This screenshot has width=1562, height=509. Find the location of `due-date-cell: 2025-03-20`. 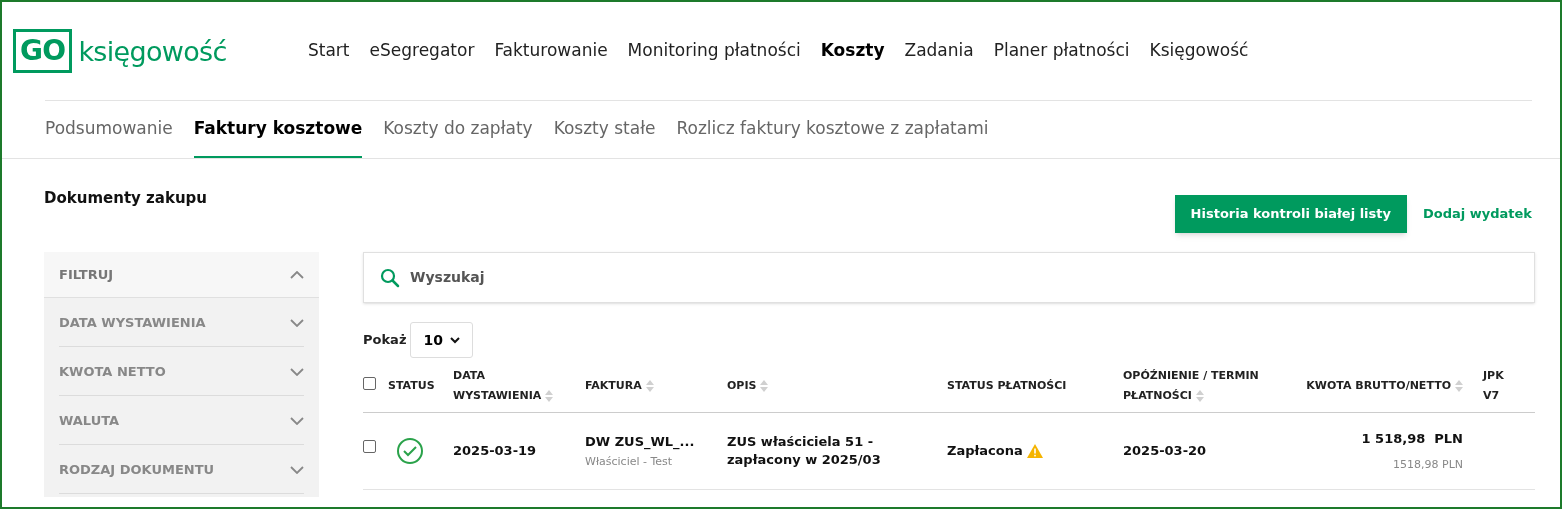

due-date-cell: 2025-03-20 is located at coordinates (1165, 451).